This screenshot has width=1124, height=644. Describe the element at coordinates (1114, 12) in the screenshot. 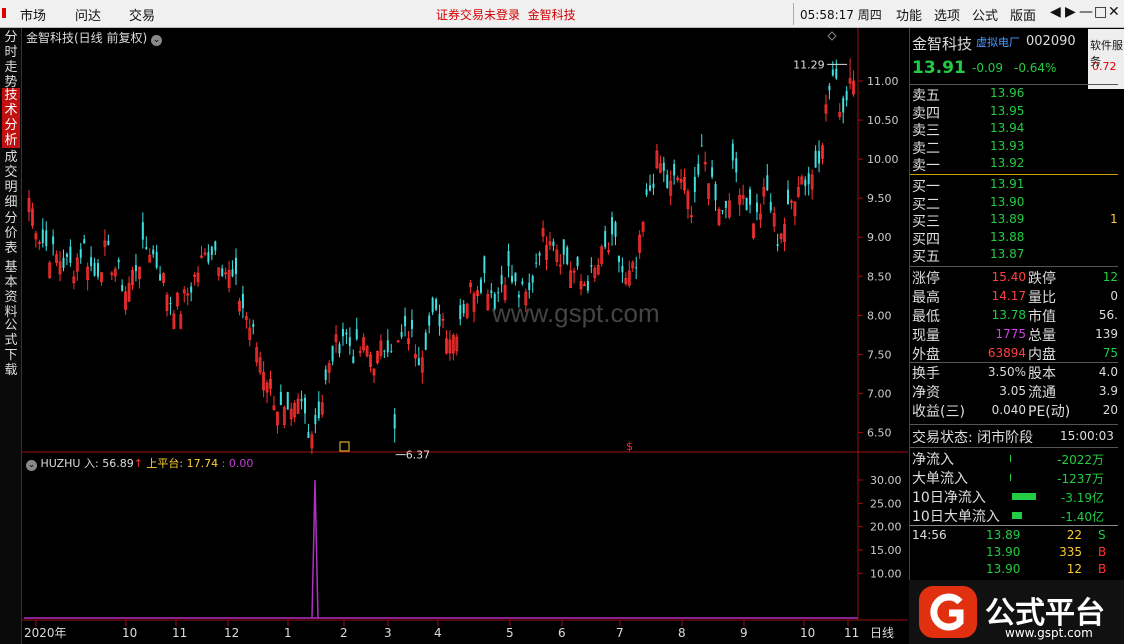

I see `close-icon: ✕` at that location.